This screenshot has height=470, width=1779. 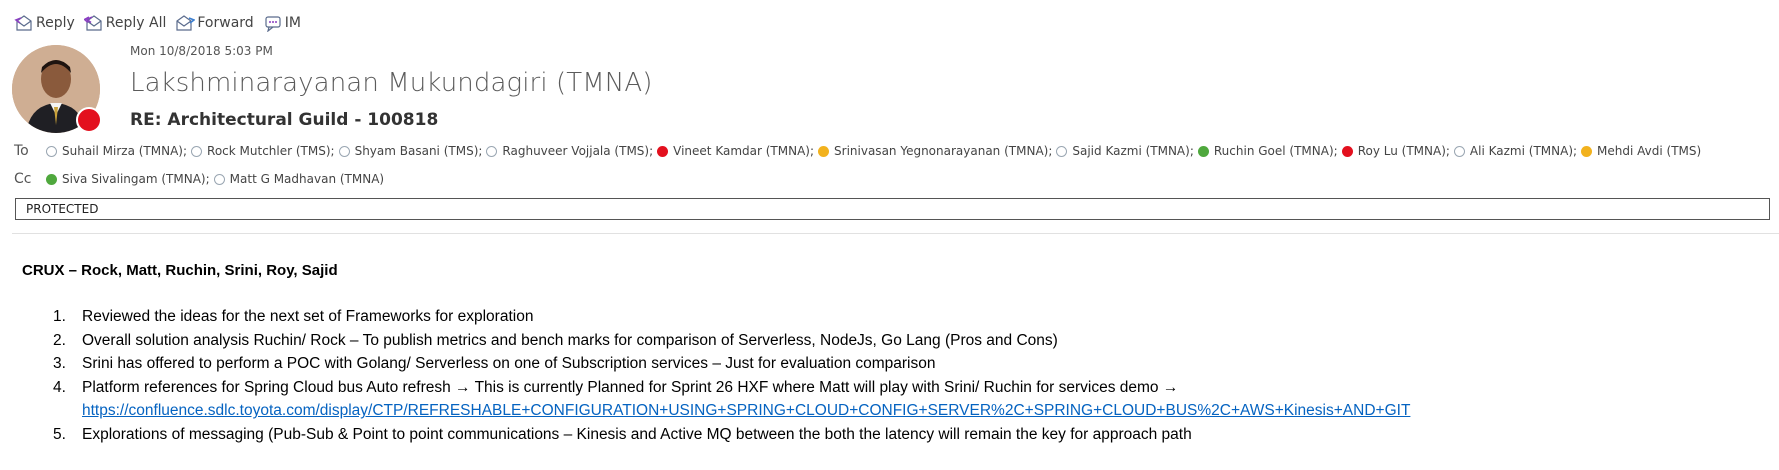 I want to click on reply-button: Reply, so click(x=44, y=23).